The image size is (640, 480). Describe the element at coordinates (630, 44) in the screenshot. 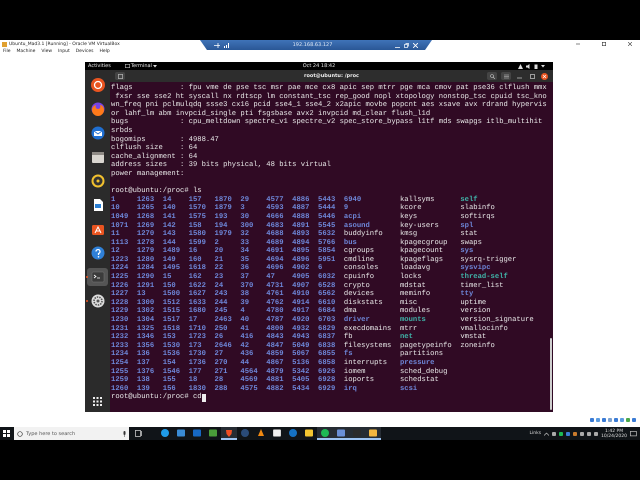

I see `close-icon` at that location.